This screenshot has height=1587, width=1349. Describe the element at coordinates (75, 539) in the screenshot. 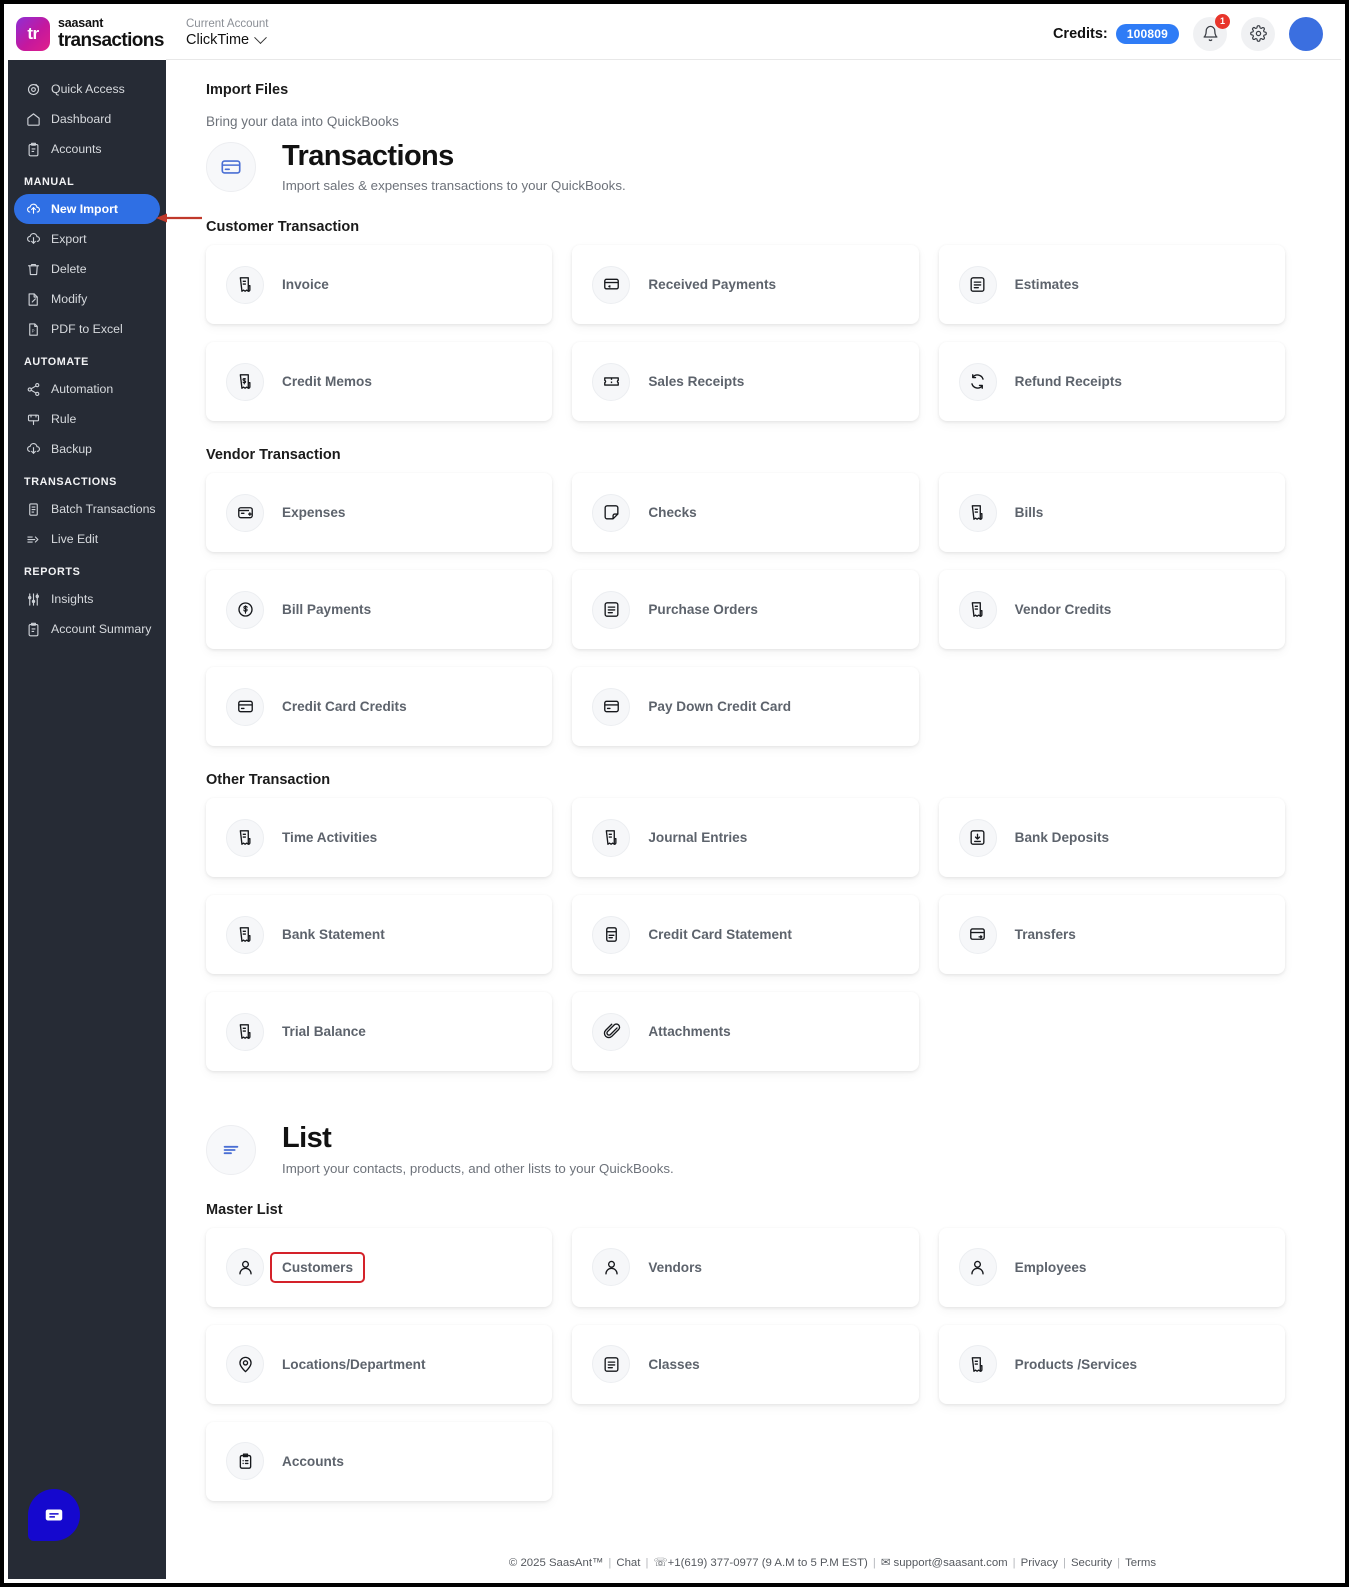

I see `sidebar-item-label: Live Edit` at that location.